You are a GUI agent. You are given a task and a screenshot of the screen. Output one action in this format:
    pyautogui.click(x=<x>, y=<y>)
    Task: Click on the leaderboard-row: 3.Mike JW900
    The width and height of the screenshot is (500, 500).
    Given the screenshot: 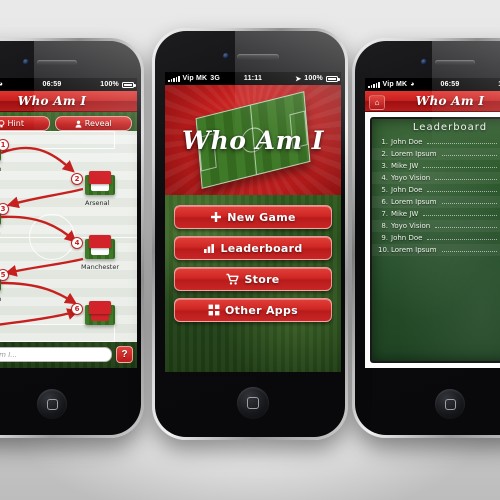 What is the action you would take?
    pyautogui.click(x=436, y=166)
    